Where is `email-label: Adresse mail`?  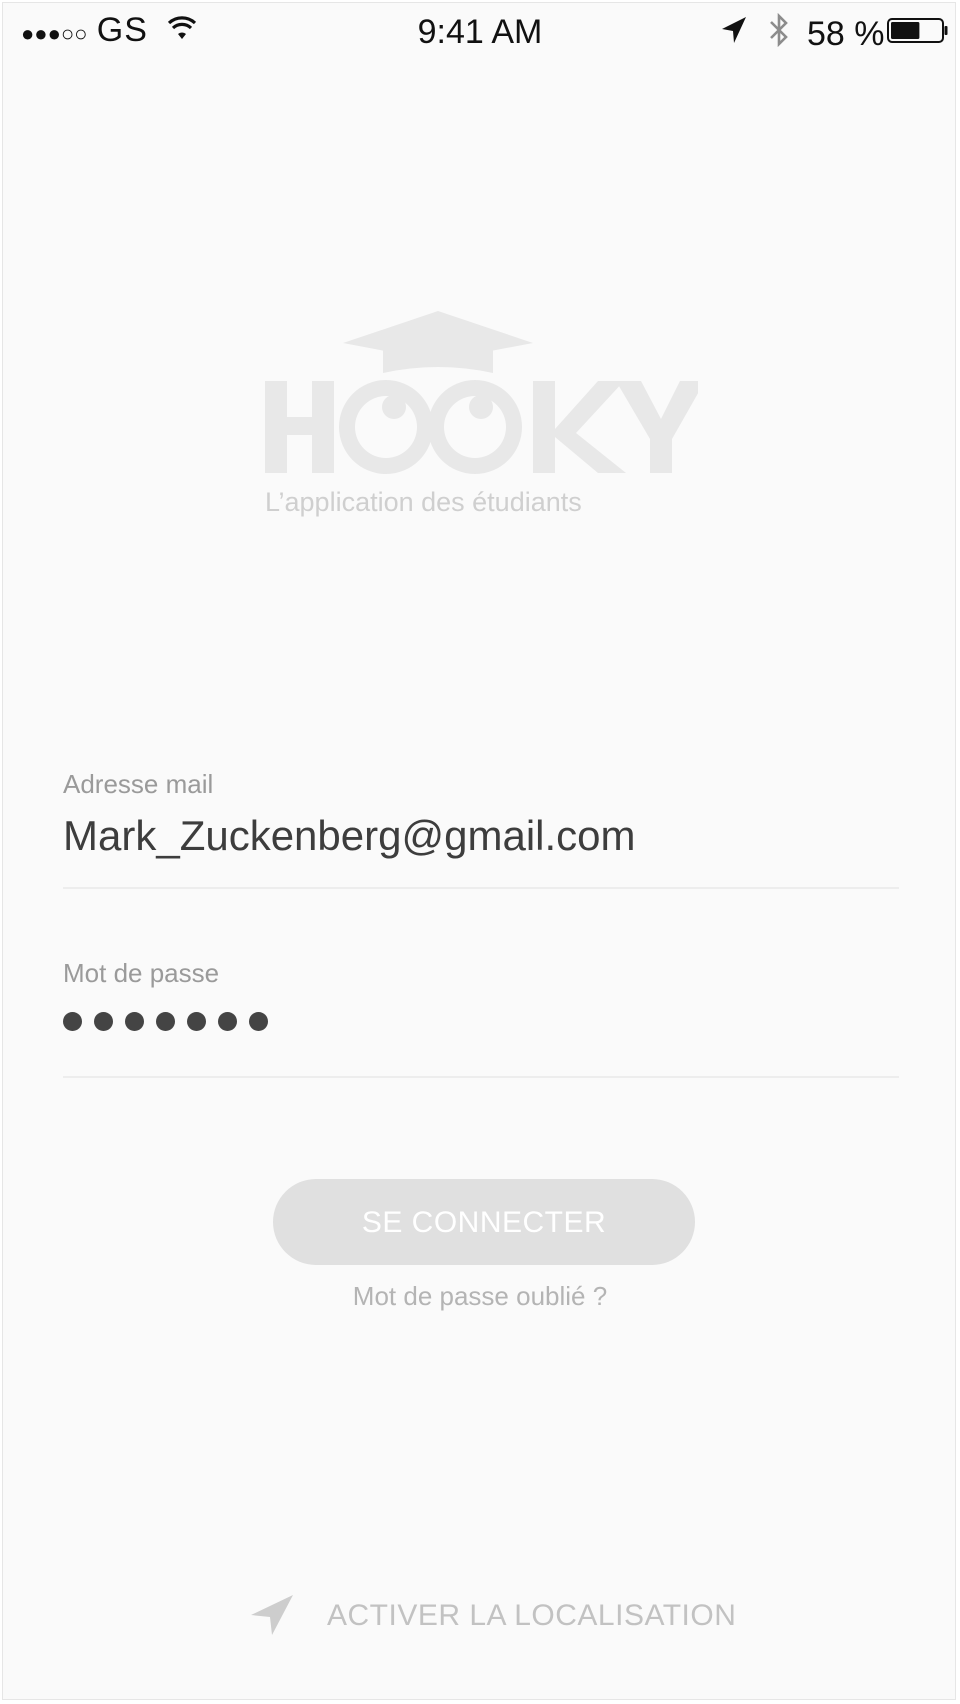 email-label: Adresse mail is located at coordinates (138, 784).